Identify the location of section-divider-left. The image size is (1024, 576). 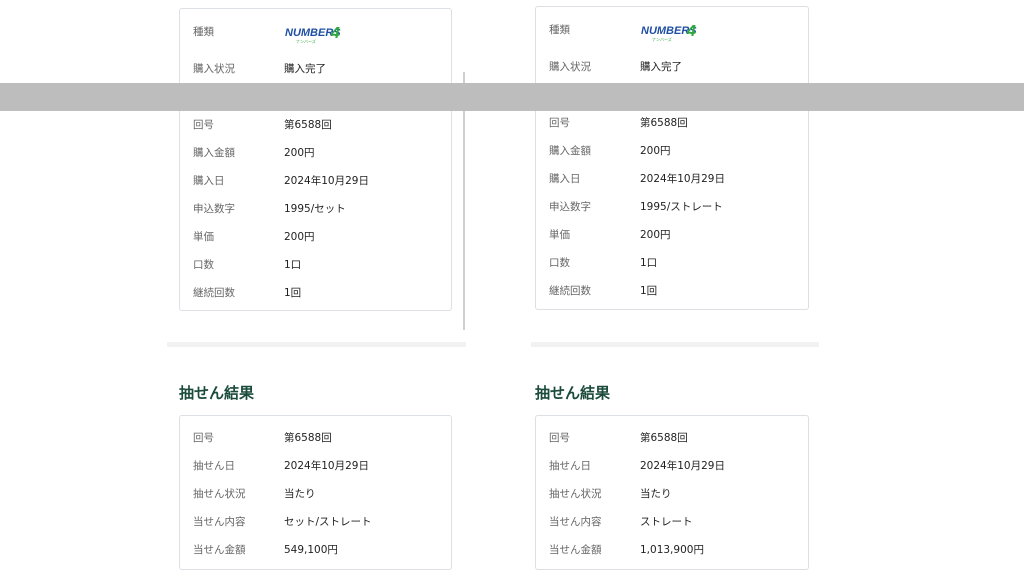
(316, 344).